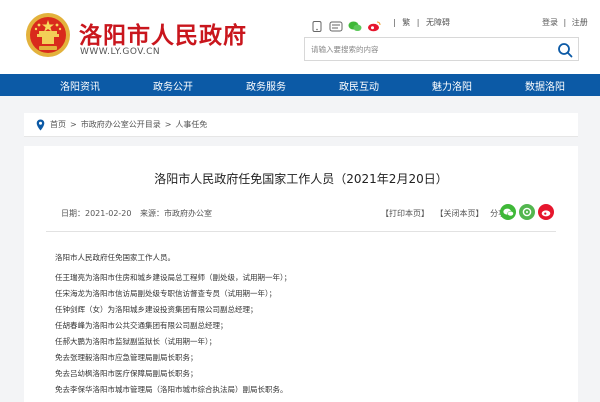  I want to click on toolbar-icons, so click(348, 24).